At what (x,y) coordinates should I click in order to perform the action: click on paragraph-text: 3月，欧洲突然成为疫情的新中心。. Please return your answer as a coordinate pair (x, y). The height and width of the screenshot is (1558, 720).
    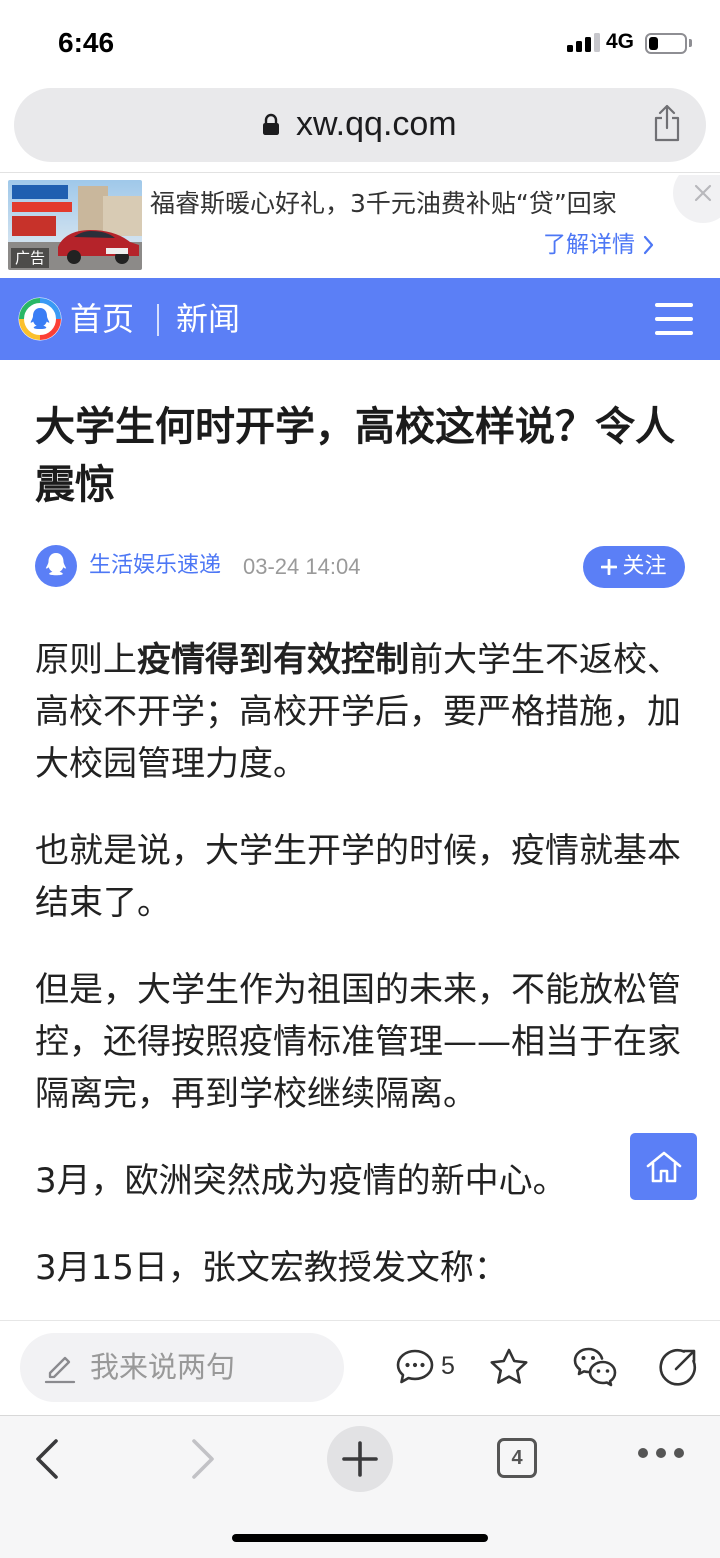
    Looking at the image, I should click on (301, 1181).